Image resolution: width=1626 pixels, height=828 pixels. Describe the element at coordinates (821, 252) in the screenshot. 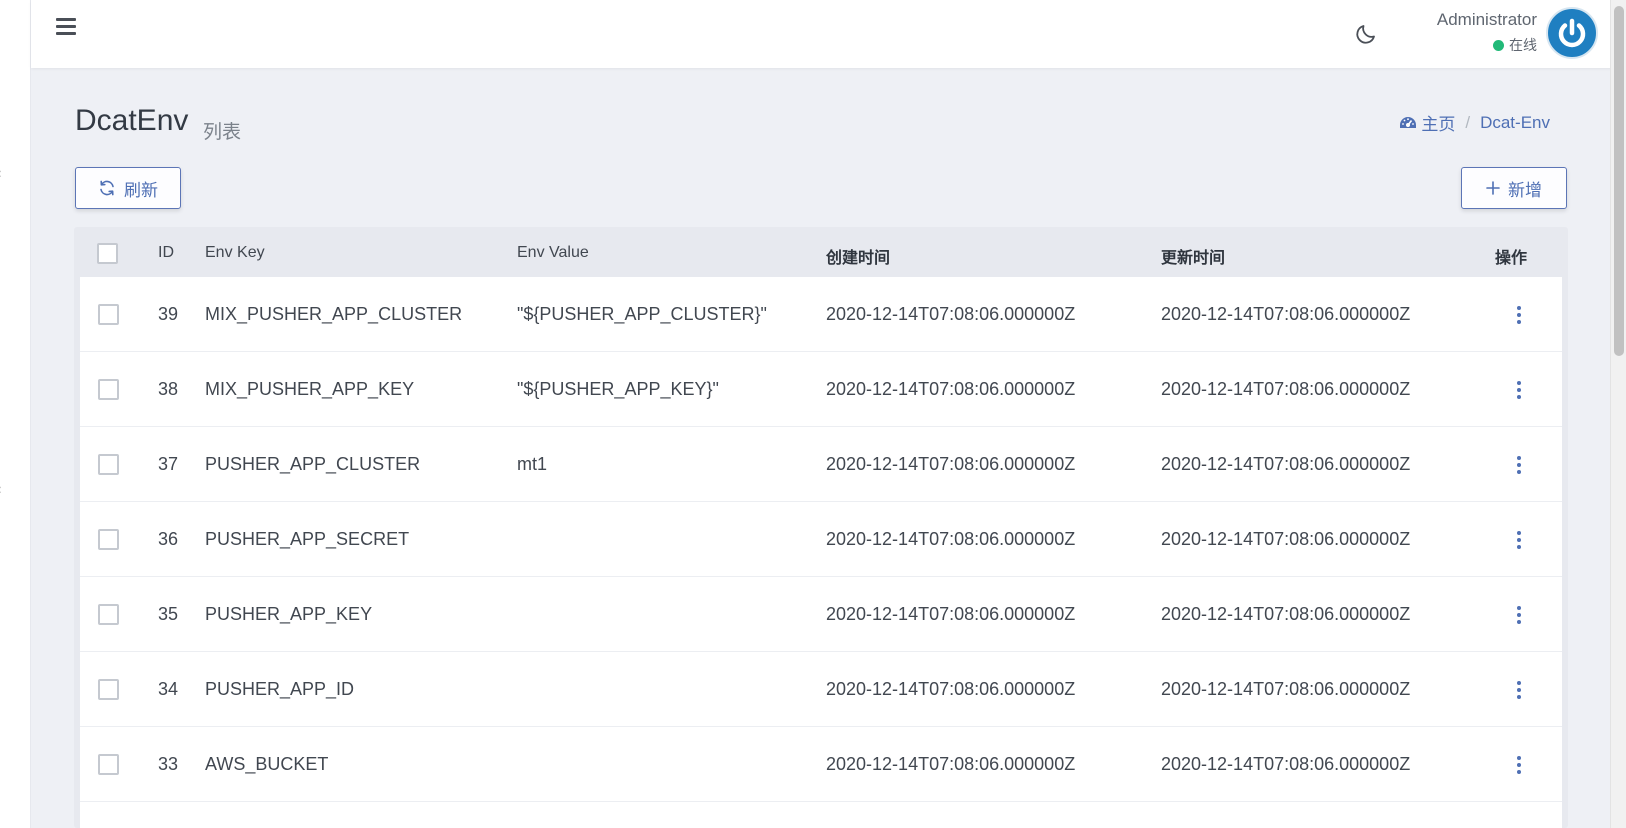

I see `table-header: ID Env Key Env Value 创建时间 更新时间 操作` at that location.